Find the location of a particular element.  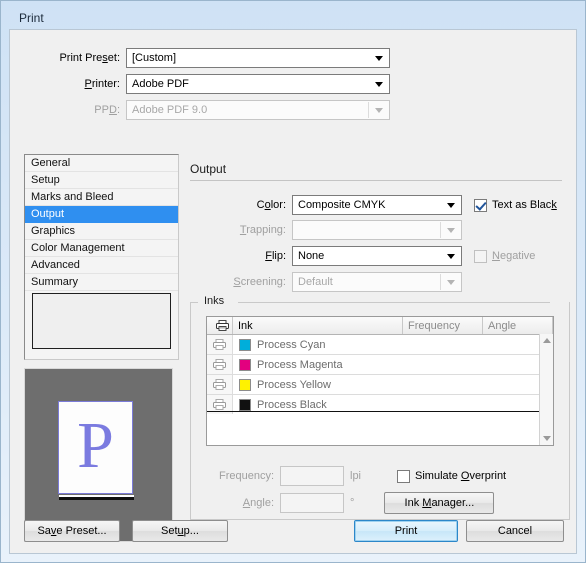

ink-column-header: Ink is located at coordinates (318, 325).